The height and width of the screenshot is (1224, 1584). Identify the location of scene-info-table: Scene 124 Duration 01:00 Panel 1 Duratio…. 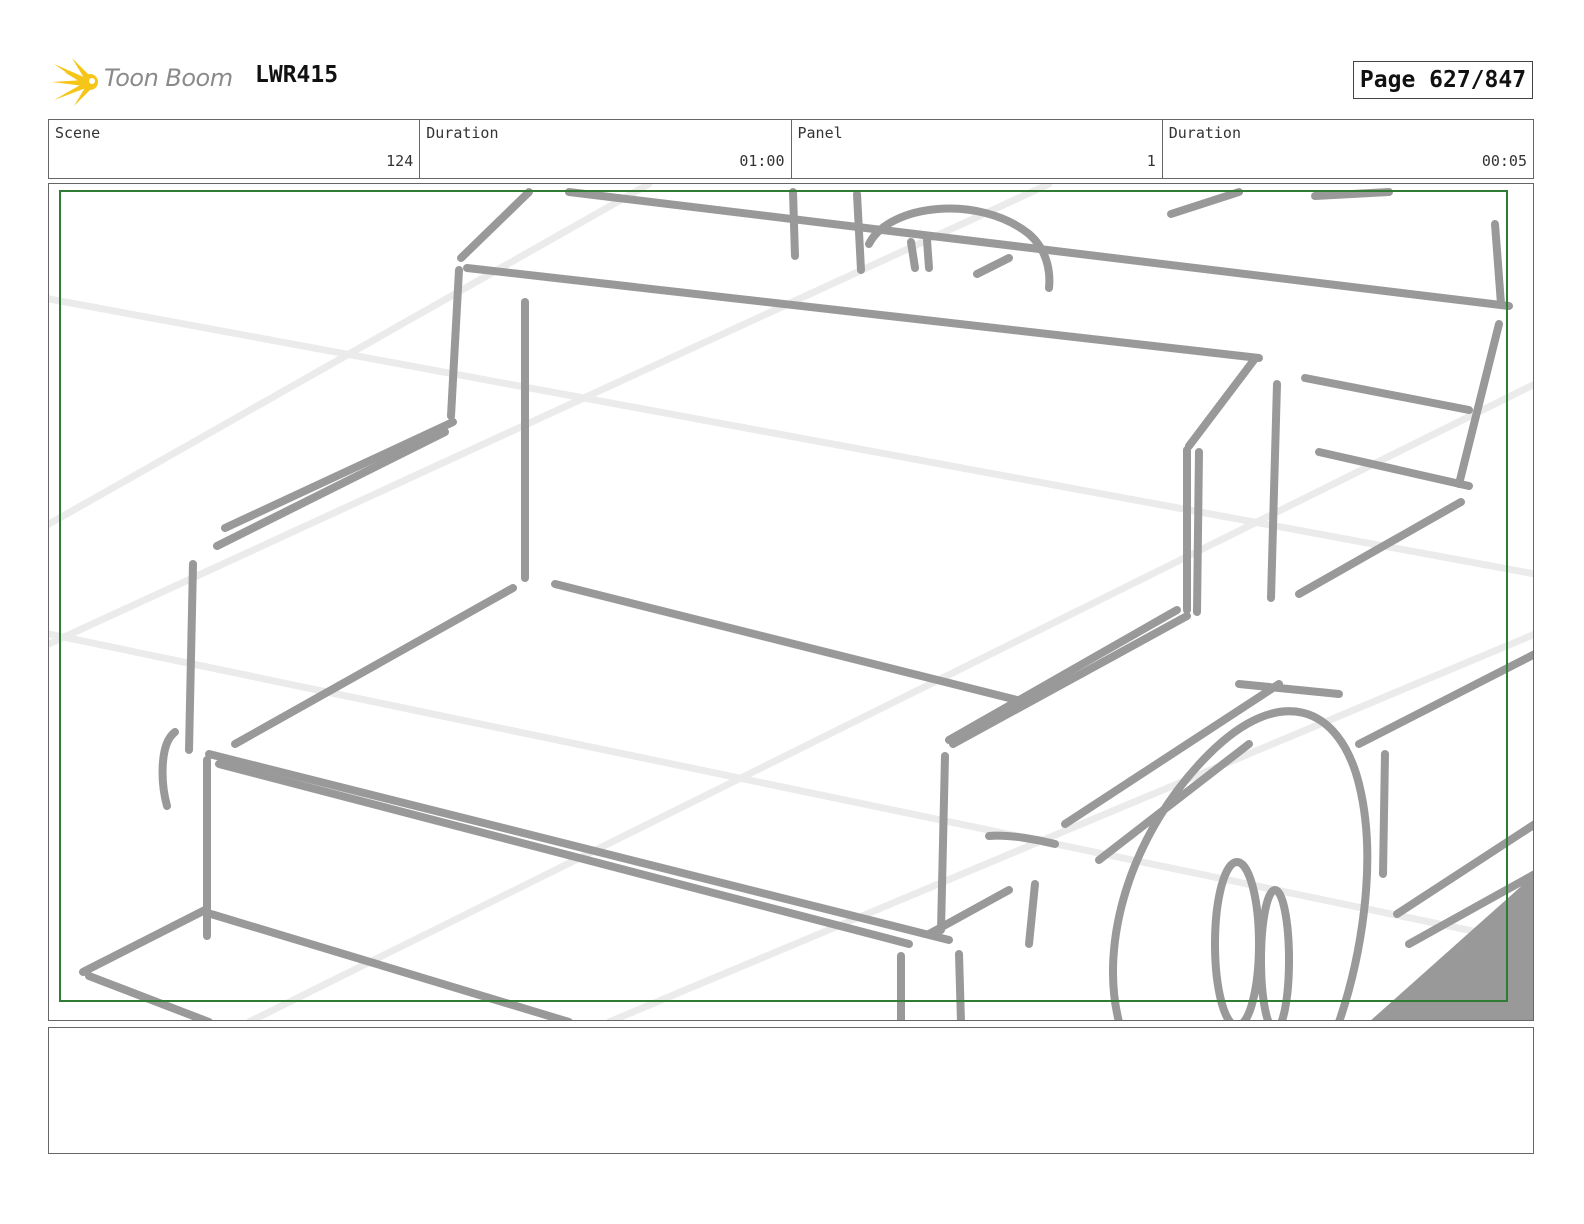
(791, 149).